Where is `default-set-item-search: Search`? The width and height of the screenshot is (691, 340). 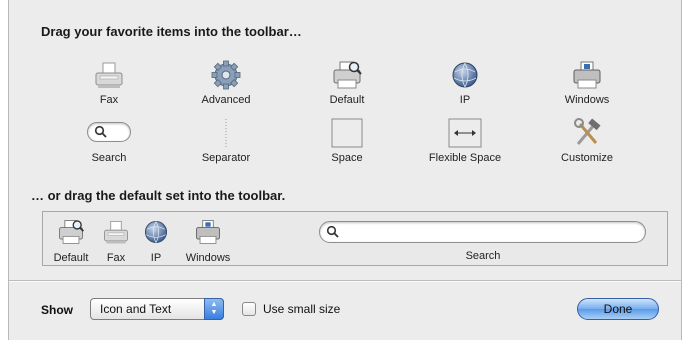 default-set-item-search: Search is located at coordinates (483, 256).